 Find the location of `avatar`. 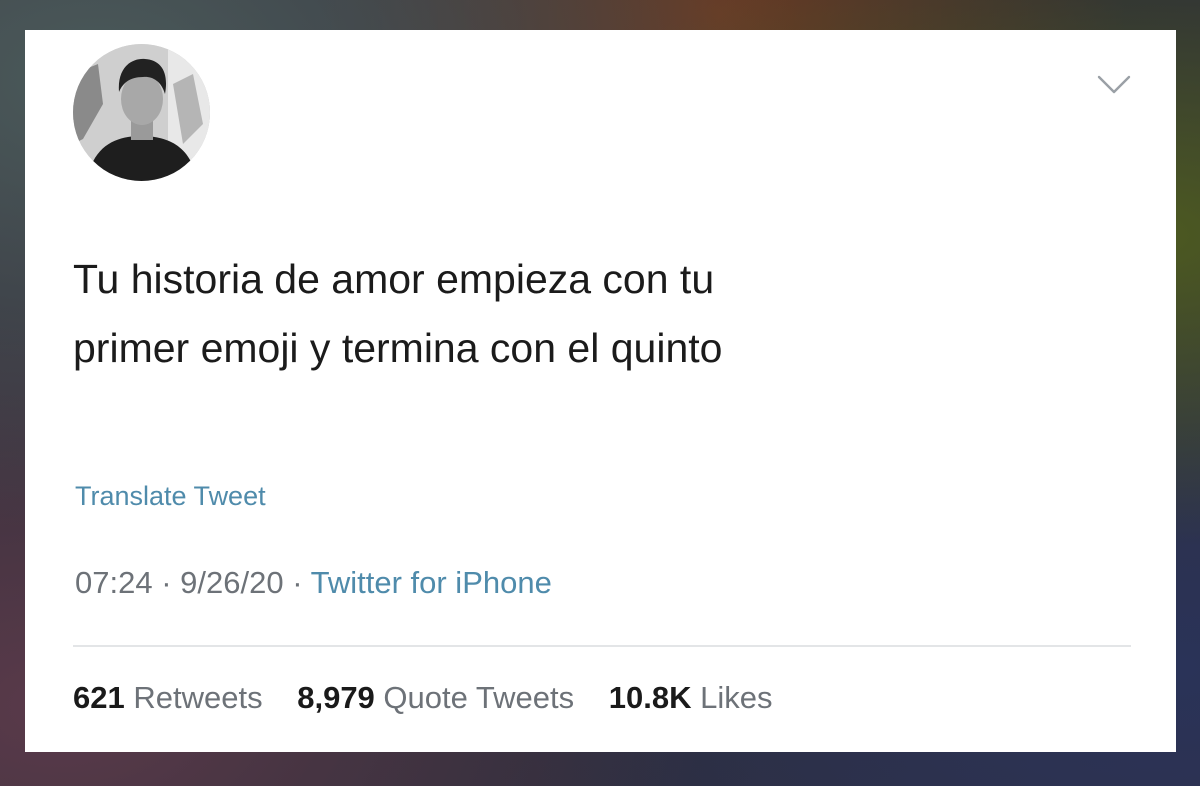

avatar is located at coordinates (141, 112).